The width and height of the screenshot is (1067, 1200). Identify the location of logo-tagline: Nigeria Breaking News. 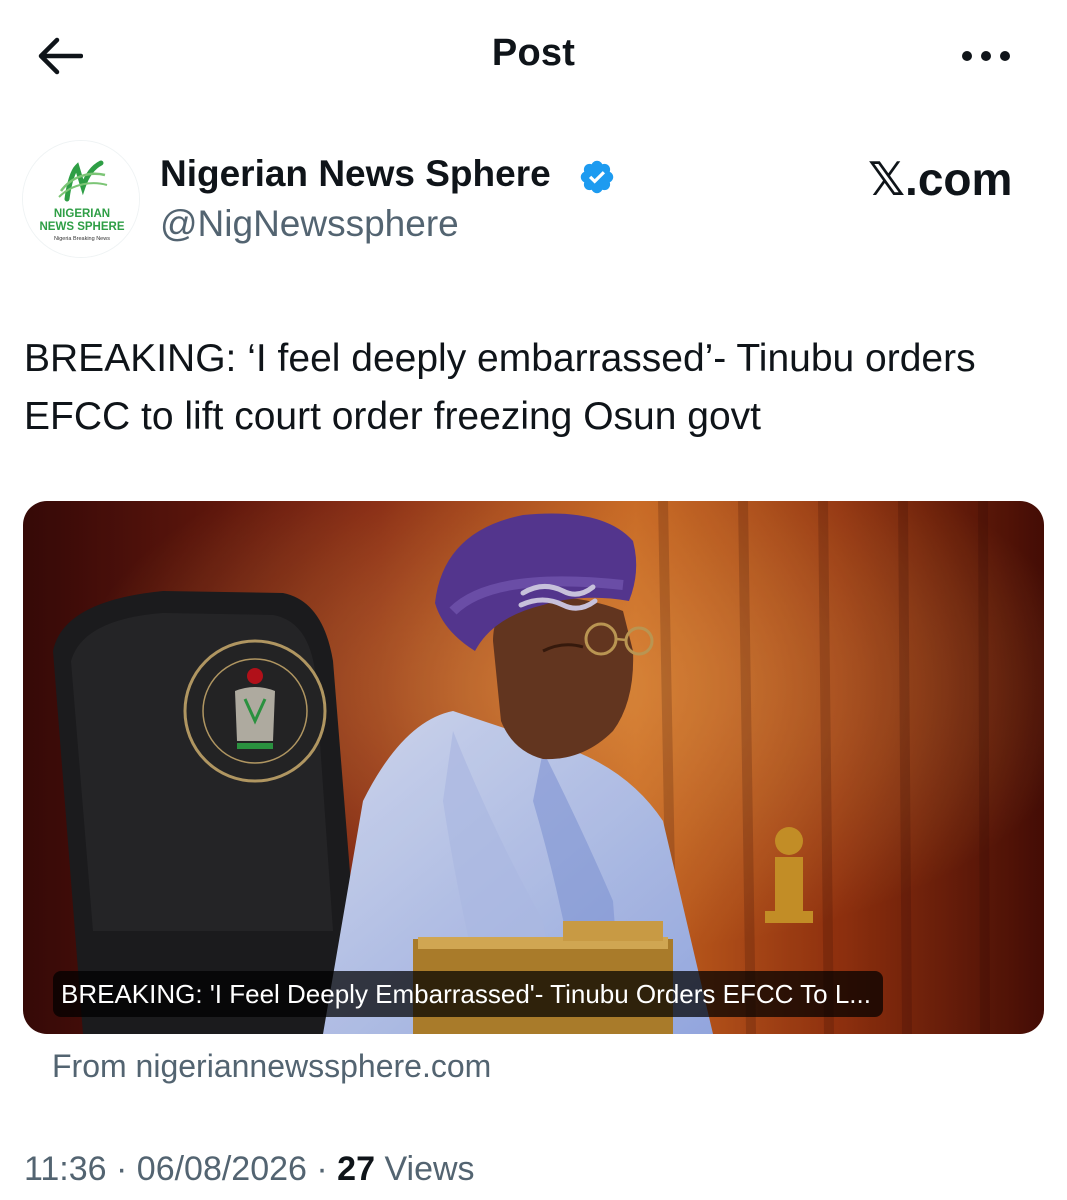
(82, 239).